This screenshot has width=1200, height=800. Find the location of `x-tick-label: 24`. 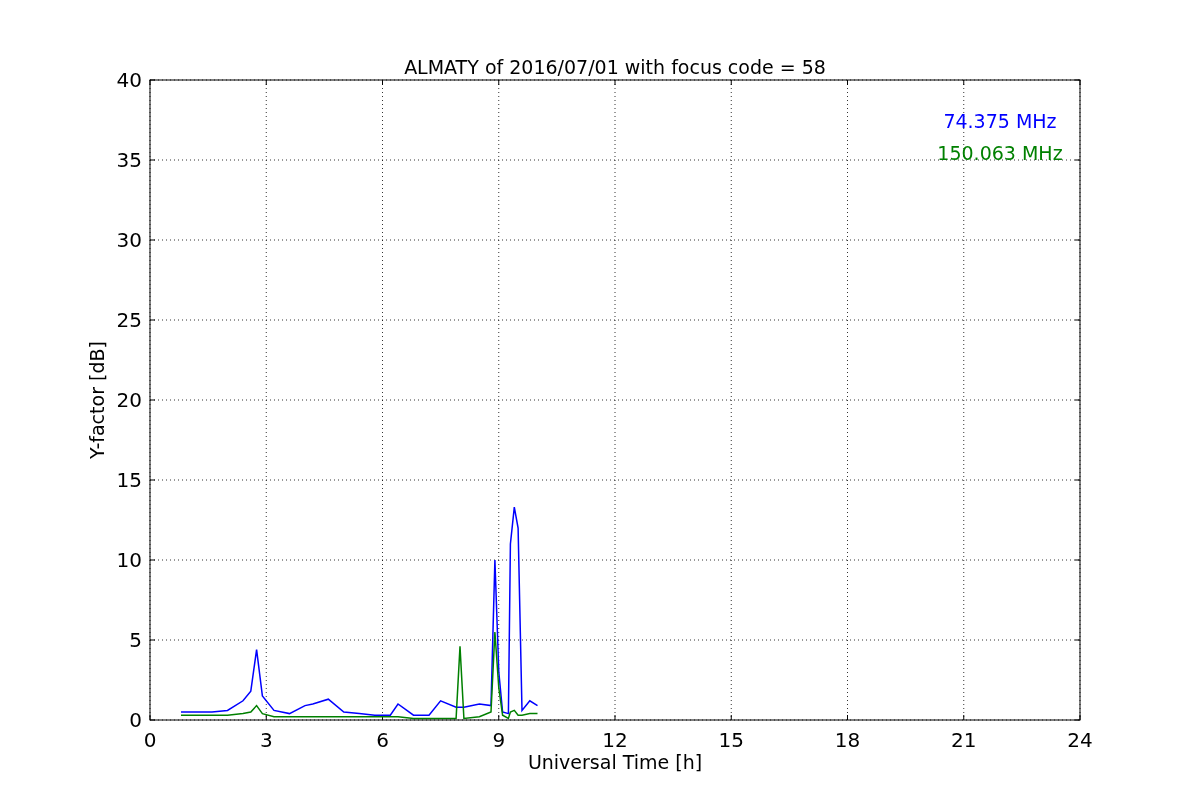

x-tick-label: 24 is located at coordinates (1080, 740).